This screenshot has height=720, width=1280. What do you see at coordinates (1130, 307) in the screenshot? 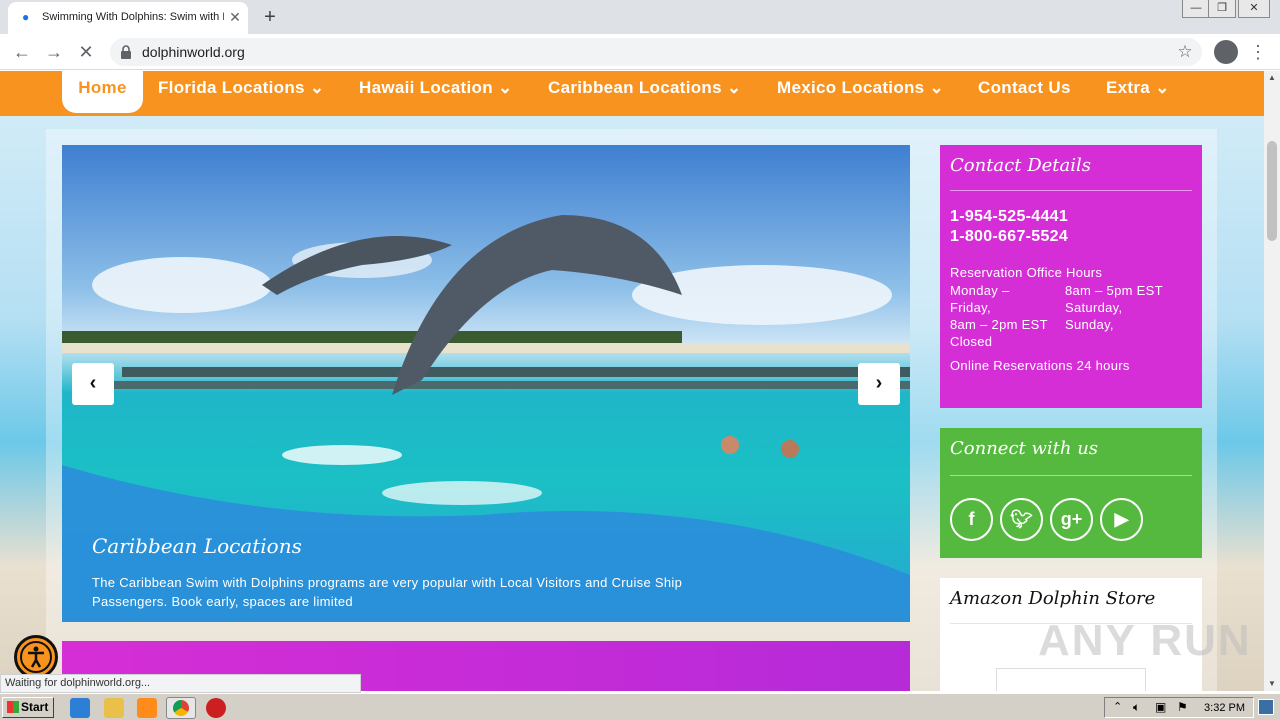
I see `hours-column-2: 8am – 5pm EST Saturday, Sunday,` at bounding box center [1130, 307].